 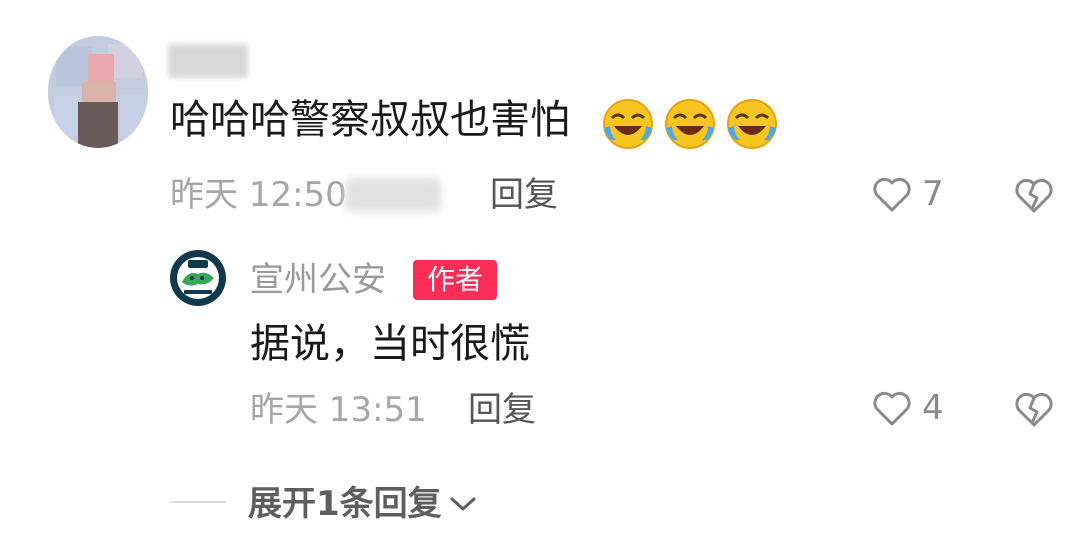 What do you see at coordinates (390, 344) in the screenshot?
I see `reply-text: 据说，当时很慌` at bounding box center [390, 344].